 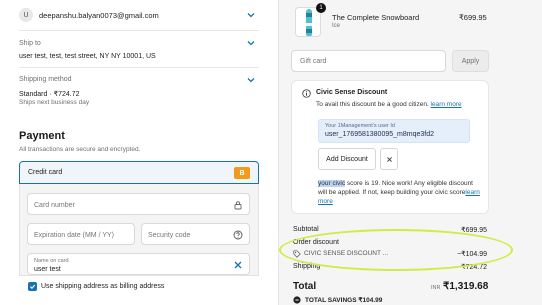 What do you see at coordinates (390, 267) in the screenshot?
I see `shipping-row: Shipping ₹724.72` at bounding box center [390, 267].